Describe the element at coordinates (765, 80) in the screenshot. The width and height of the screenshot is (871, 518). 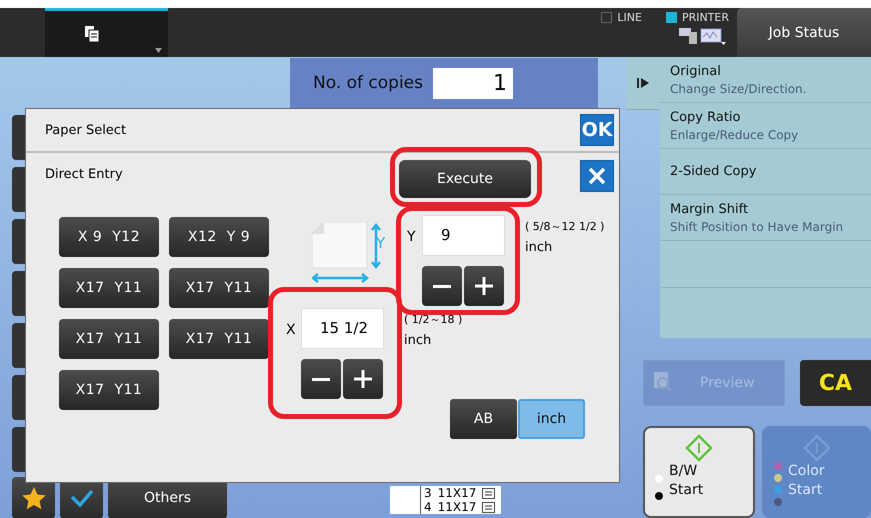
I see `function-item: Original Change Size/Direction.` at that location.